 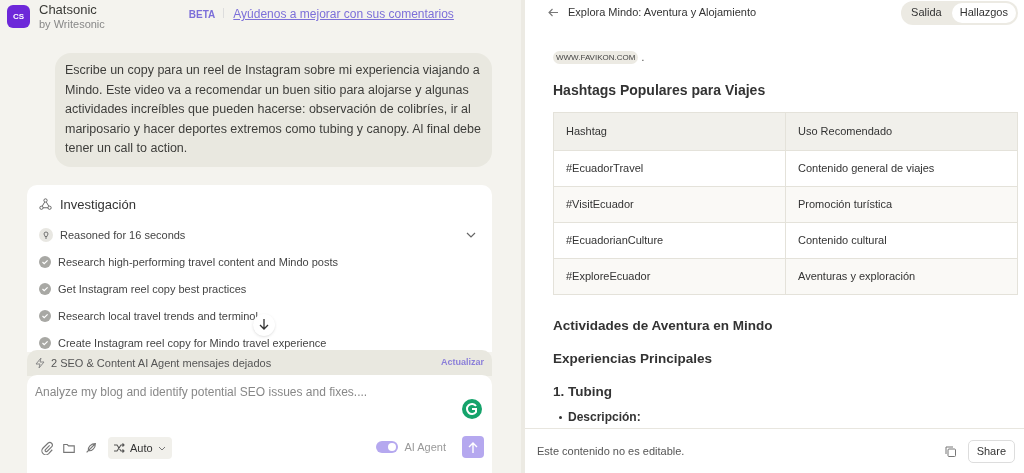 I want to click on table-cell: #EcuadorianCulture, so click(x=669, y=240).